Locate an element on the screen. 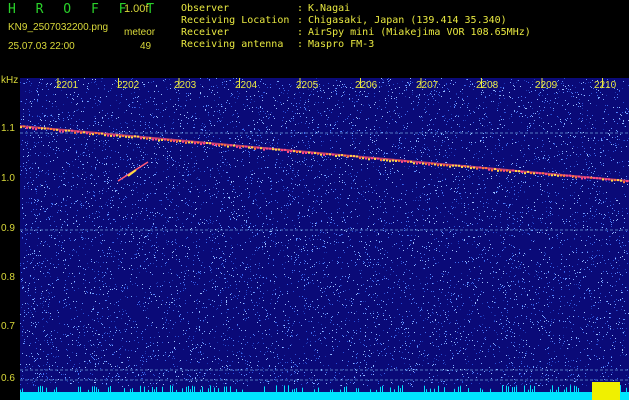  location-key: Receiving Location is located at coordinates (235, 20).